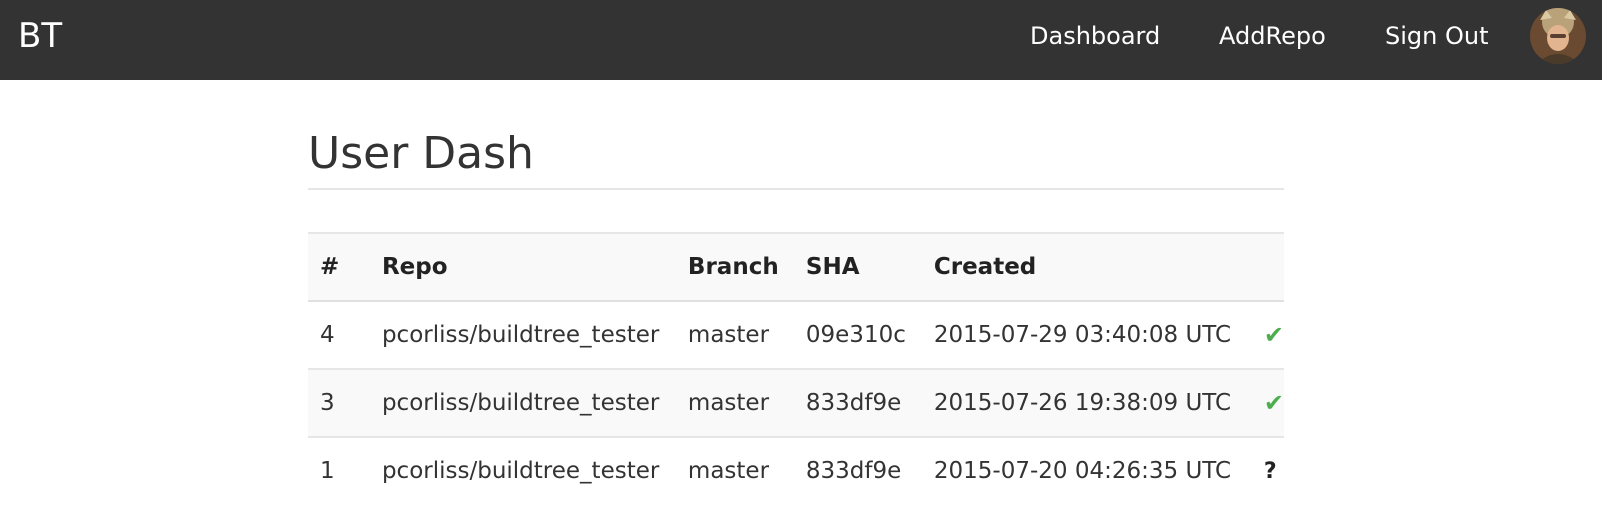 The width and height of the screenshot is (1602, 528). I want to click on title-divider, so click(796, 189).